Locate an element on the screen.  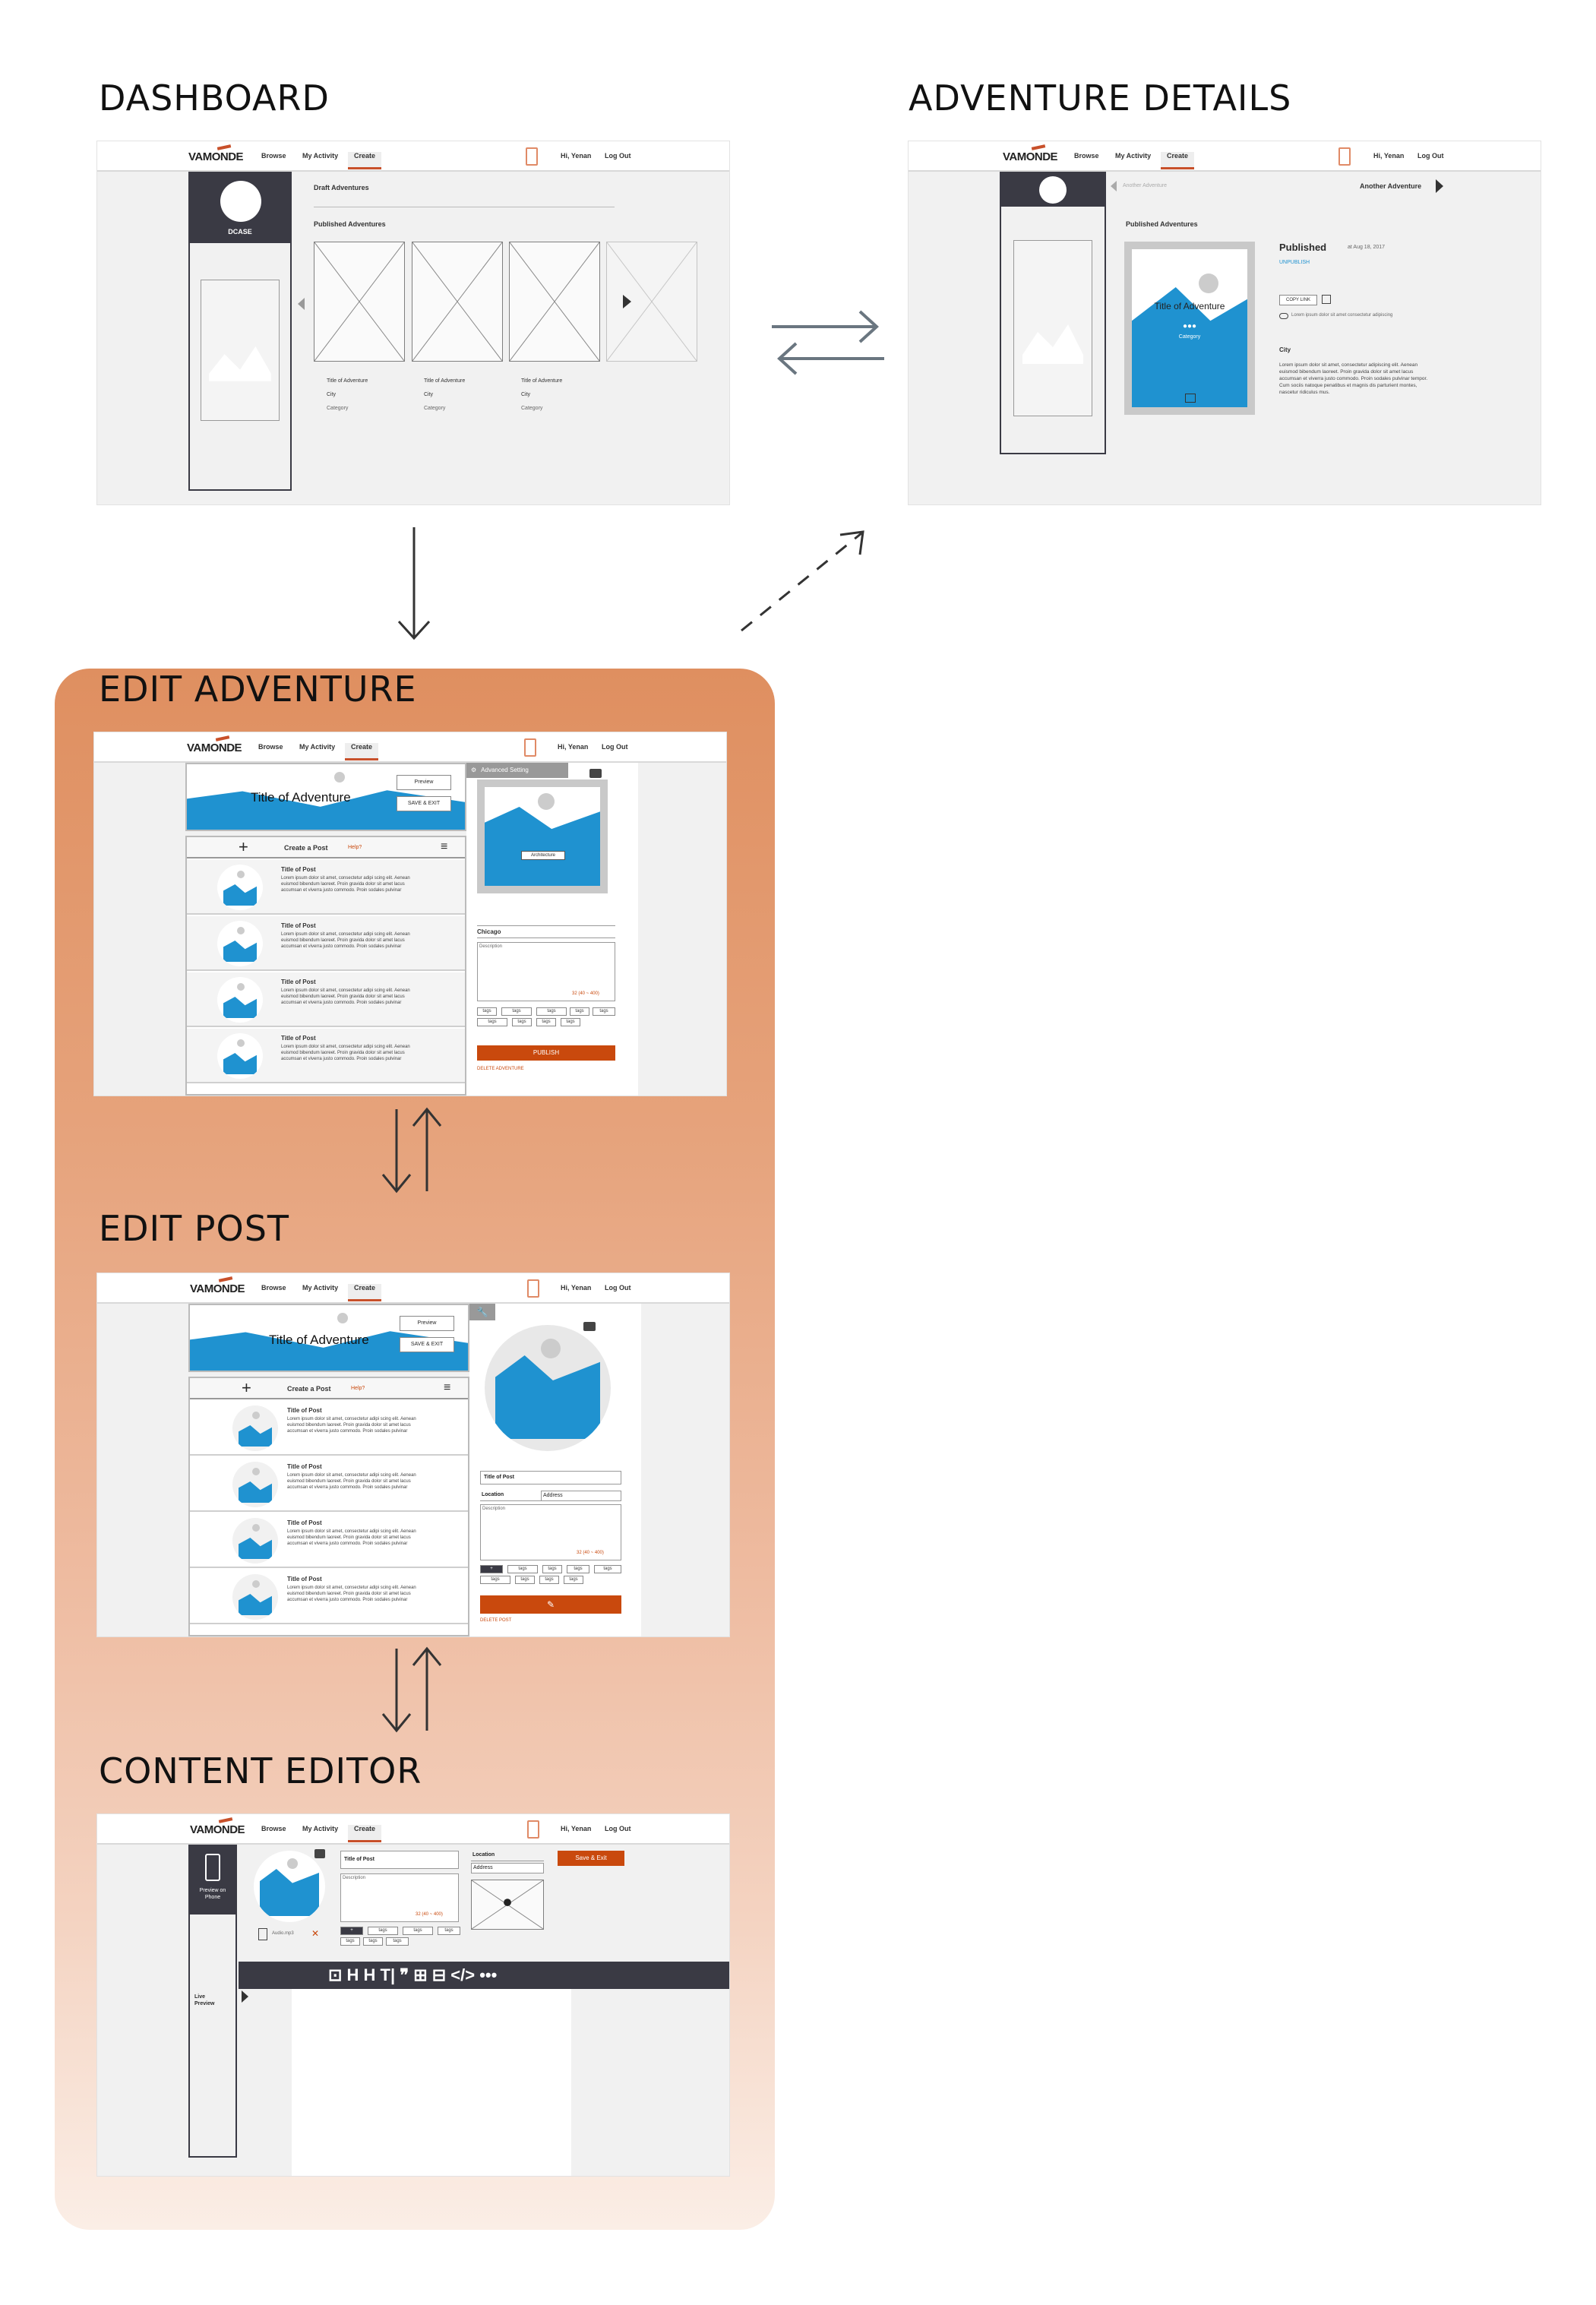
avatar is located at coordinates (240, 201).